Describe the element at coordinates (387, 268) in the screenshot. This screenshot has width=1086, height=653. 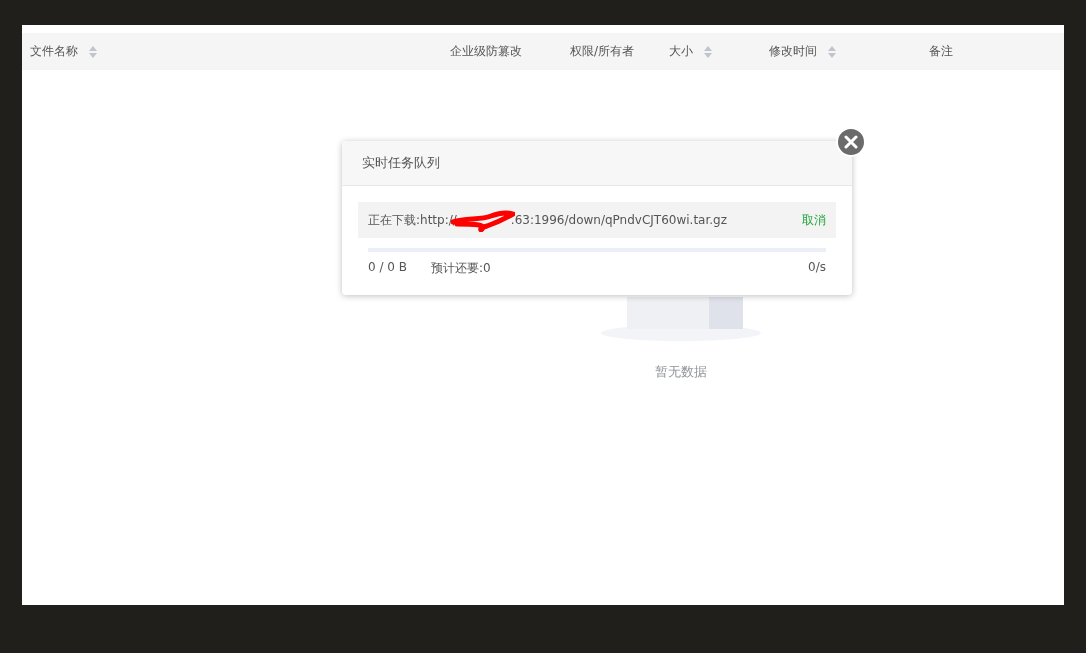
I see `transferred-size: 0 / 0 B` at that location.